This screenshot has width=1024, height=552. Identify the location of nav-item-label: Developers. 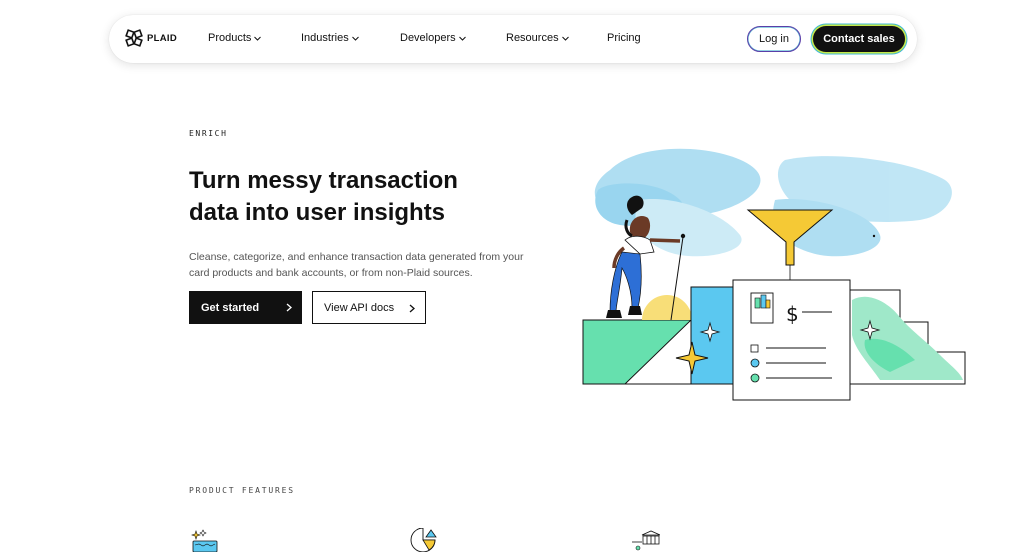
(428, 38).